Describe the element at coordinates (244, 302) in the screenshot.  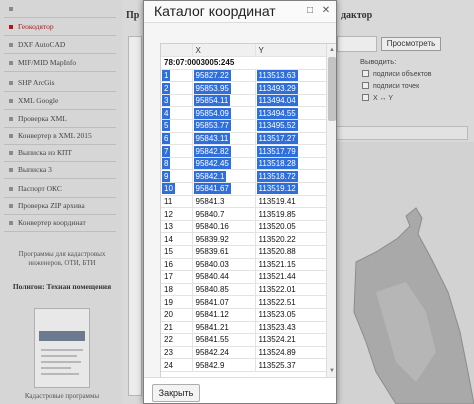
I see `table-row: 19 95841.07 113522.51` at that location.